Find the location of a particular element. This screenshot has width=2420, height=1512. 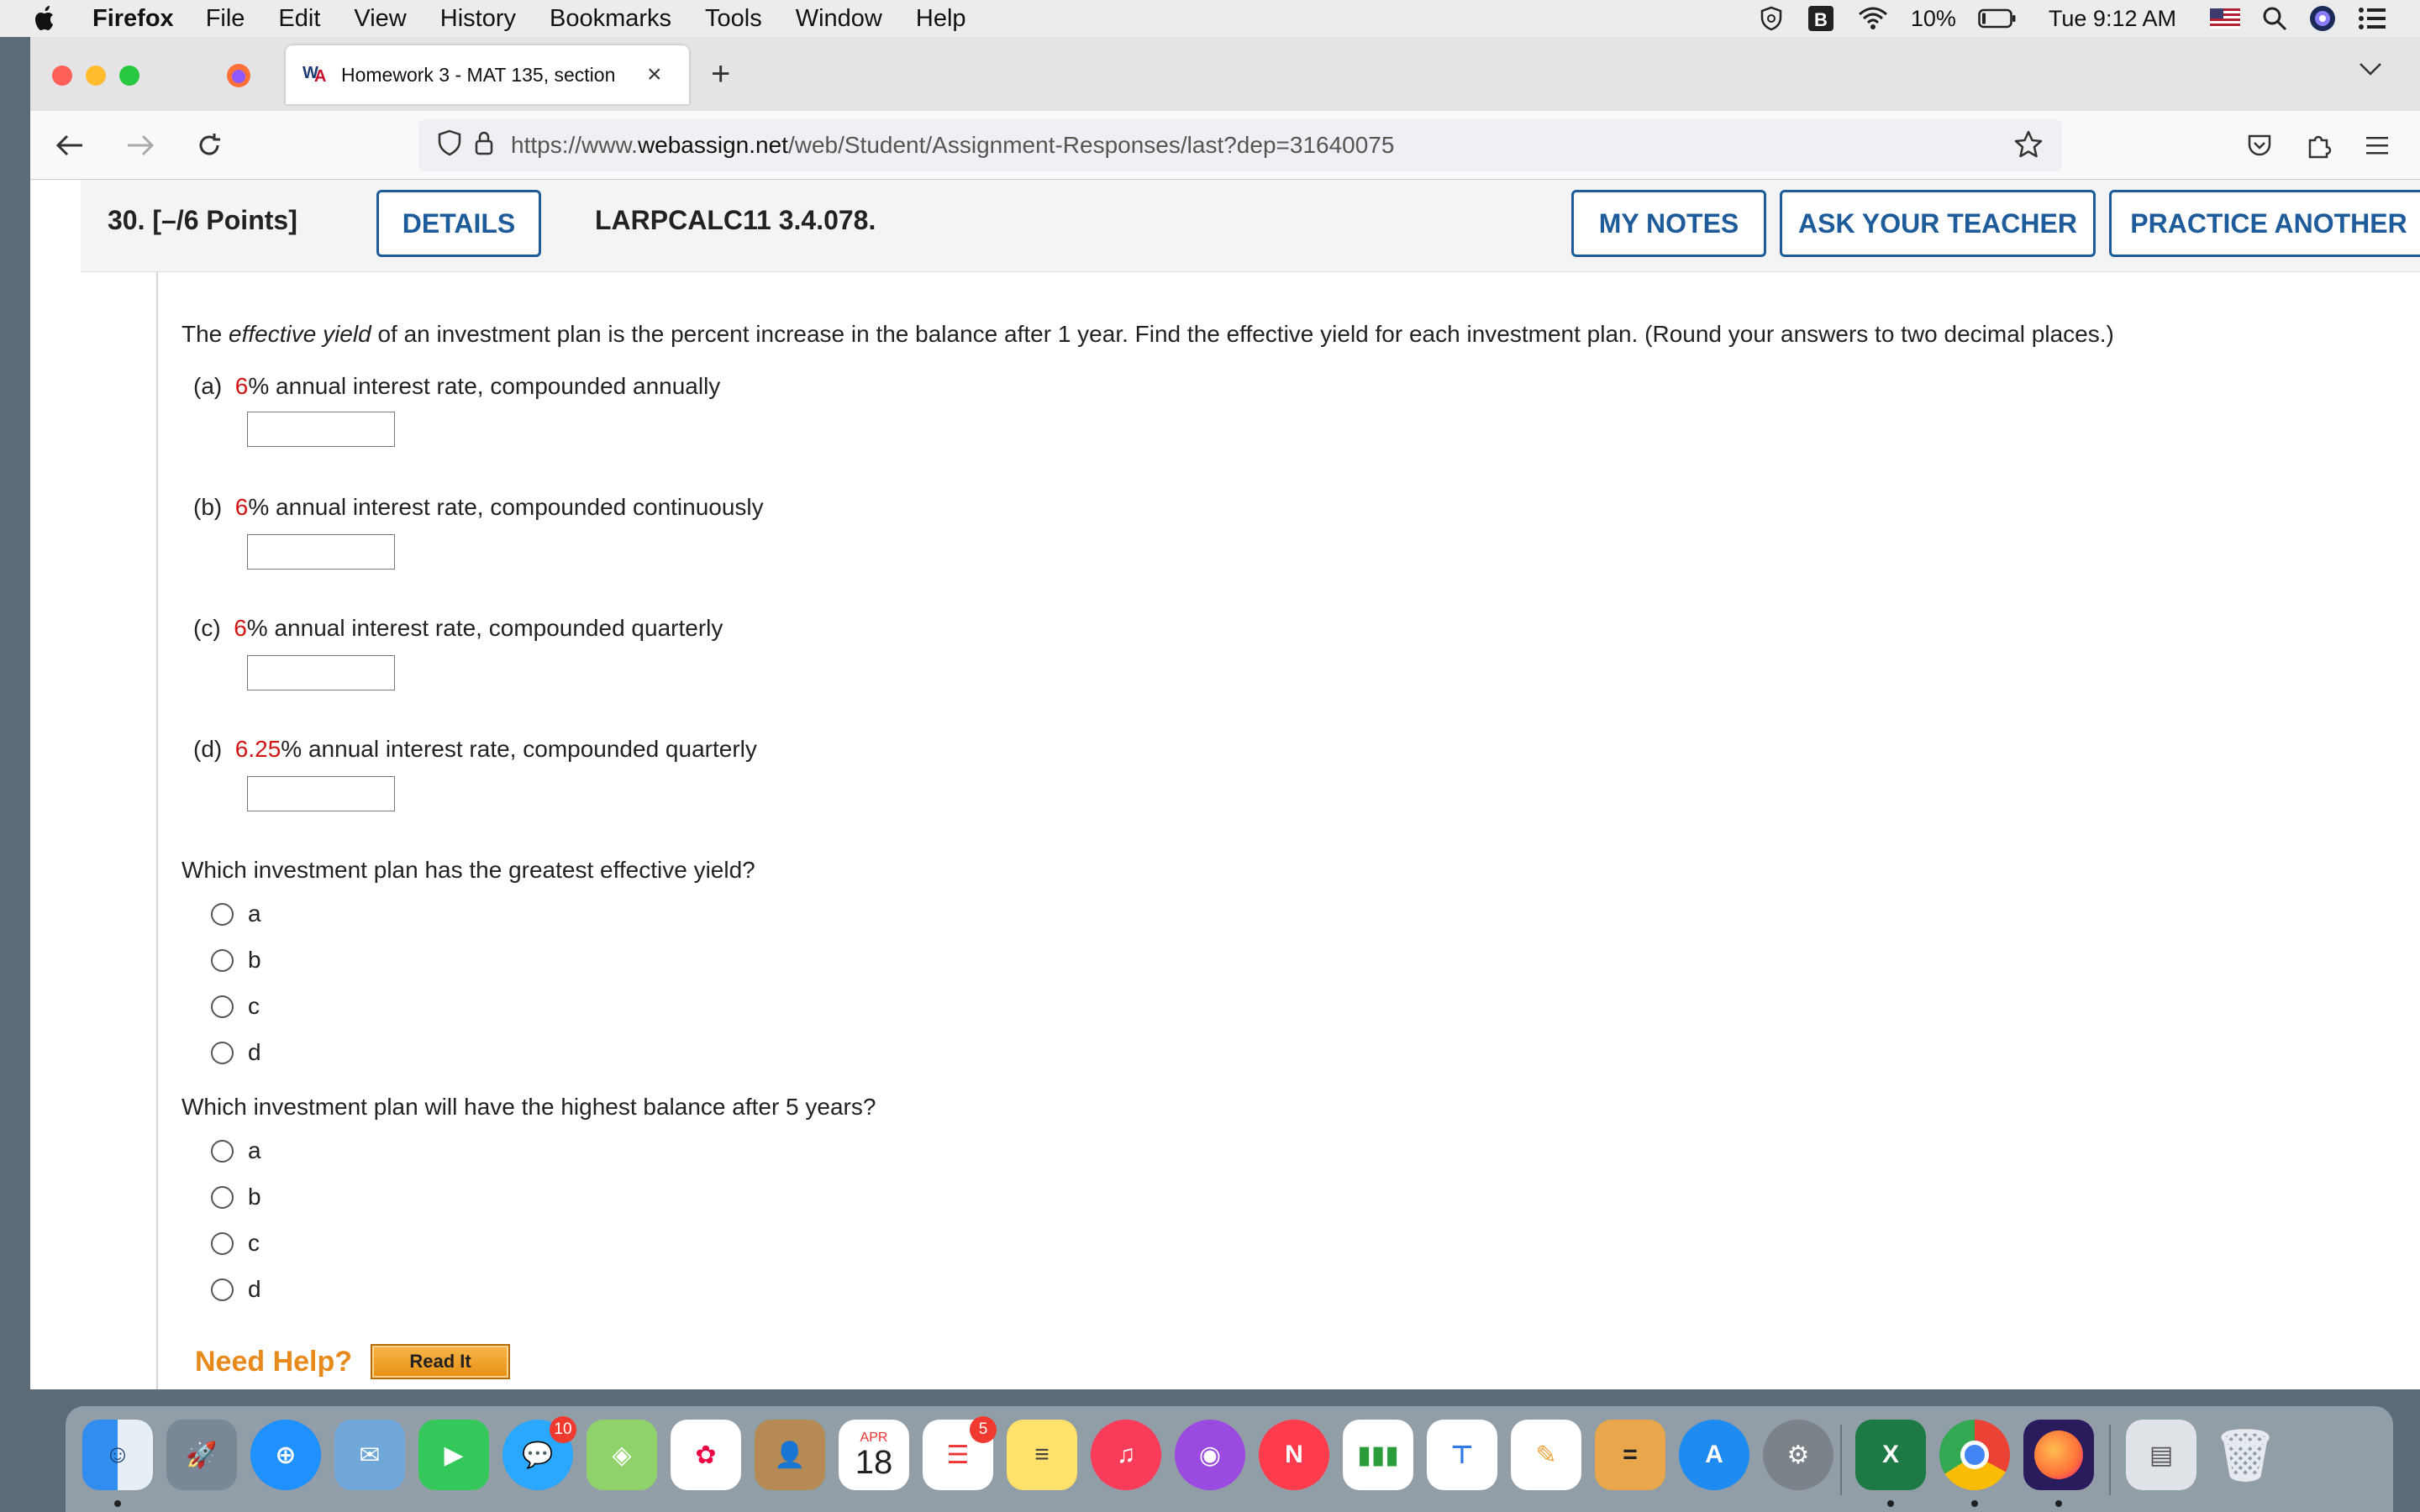

minimize-window-button is located at coordinates (96, 76).